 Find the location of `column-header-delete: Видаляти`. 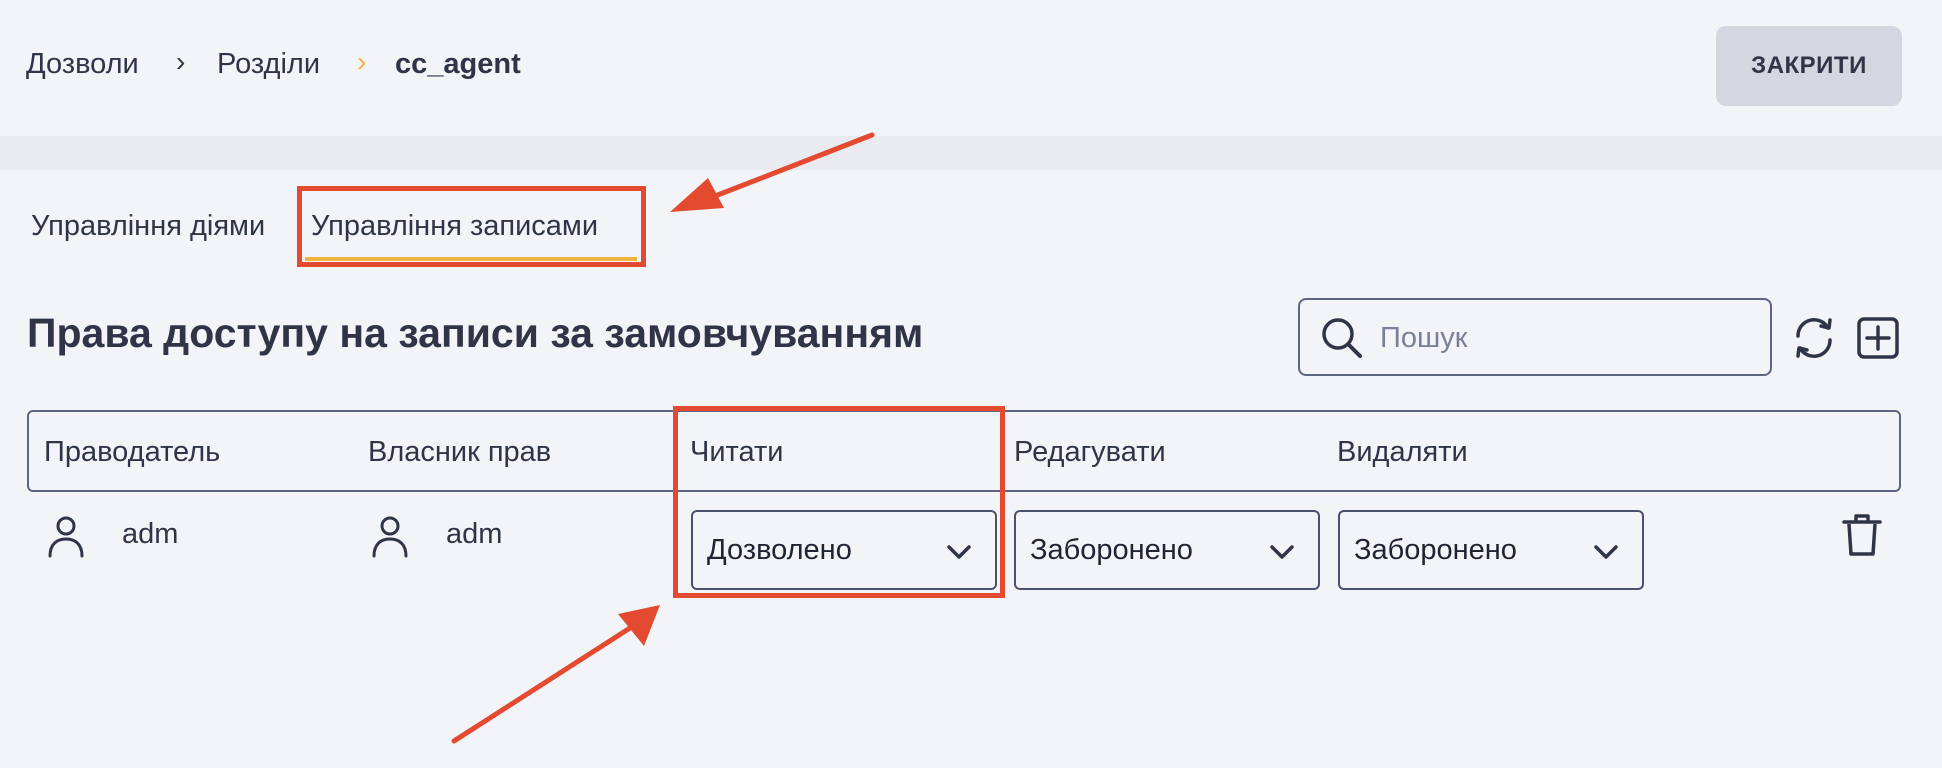

column-header-delete: Видаляти is located at coordinates (1402, 452).